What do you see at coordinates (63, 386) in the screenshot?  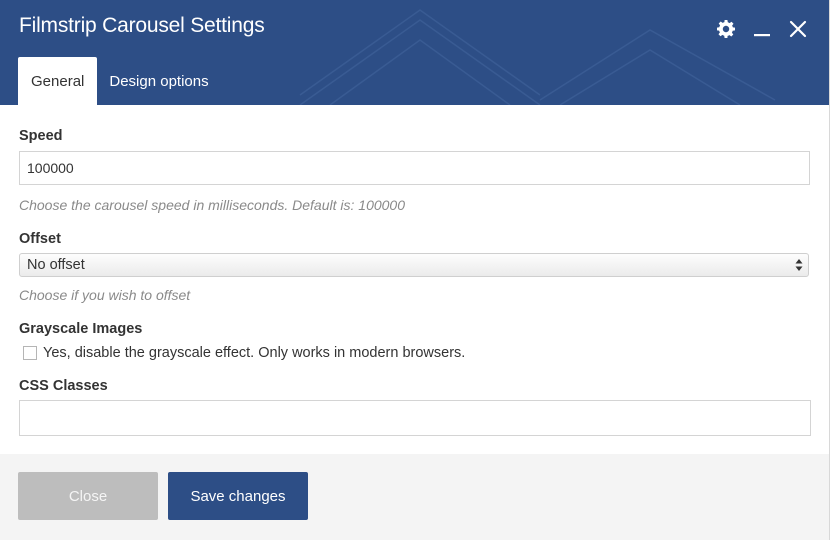 I see `css-classes-label: CSS Classes` at bounding box center [63, 386].